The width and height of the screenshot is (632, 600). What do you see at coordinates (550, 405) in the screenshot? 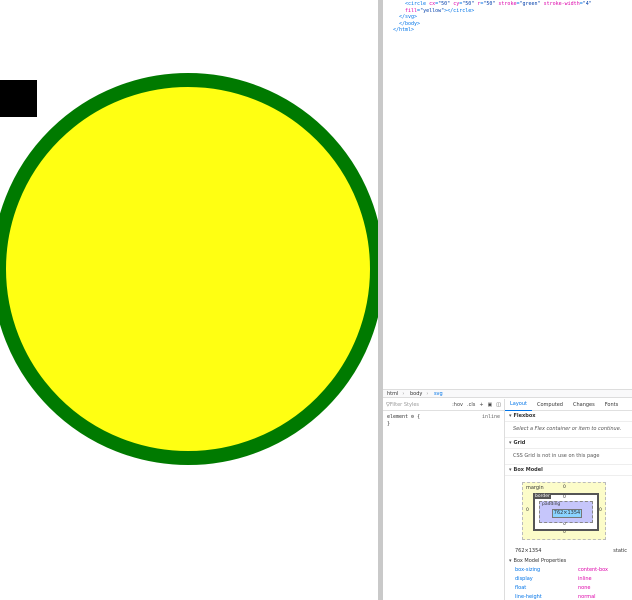
I see `tab-computed: Computed` at bounding box center [550, 405].